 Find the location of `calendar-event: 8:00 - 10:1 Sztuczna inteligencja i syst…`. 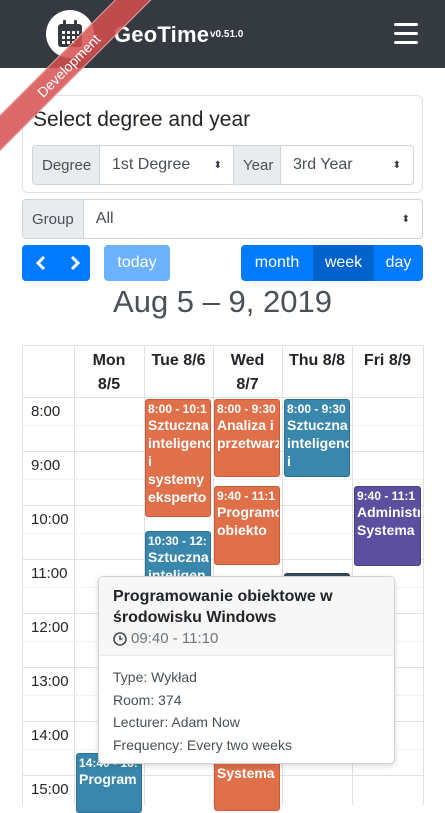

calendar-event: 8:00 - 10:1 Sztuczna inteligencja i syst… is located at coordinates (178, 458).